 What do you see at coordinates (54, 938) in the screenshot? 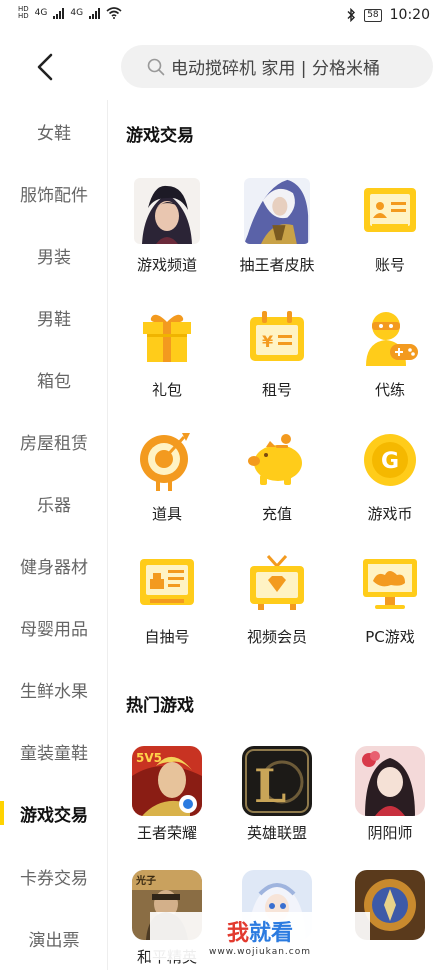
I see `sidebar-item-tickets: 演出票` at bounding box center [54, 938].